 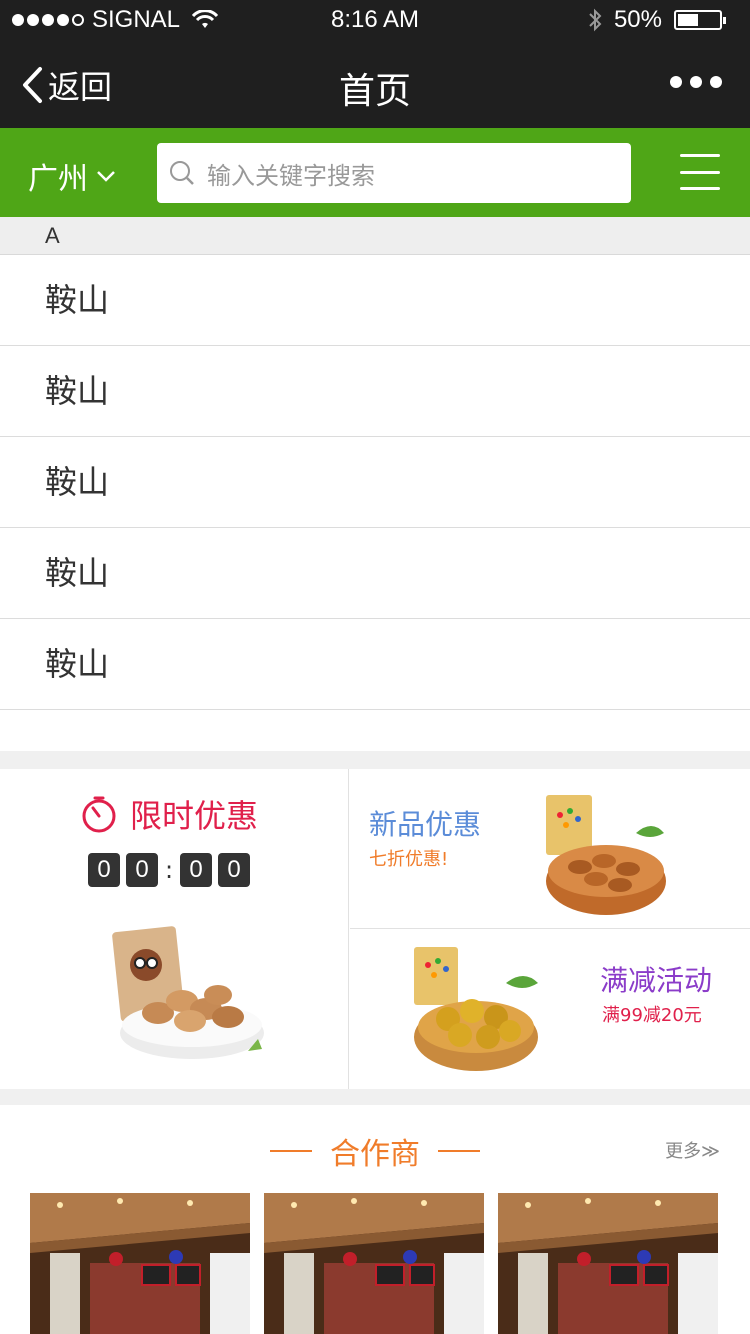 What do you see at coordinates (637, 19) in the screenshot?
I see `battery-percent: 50%` at bounding box center [637, 19].